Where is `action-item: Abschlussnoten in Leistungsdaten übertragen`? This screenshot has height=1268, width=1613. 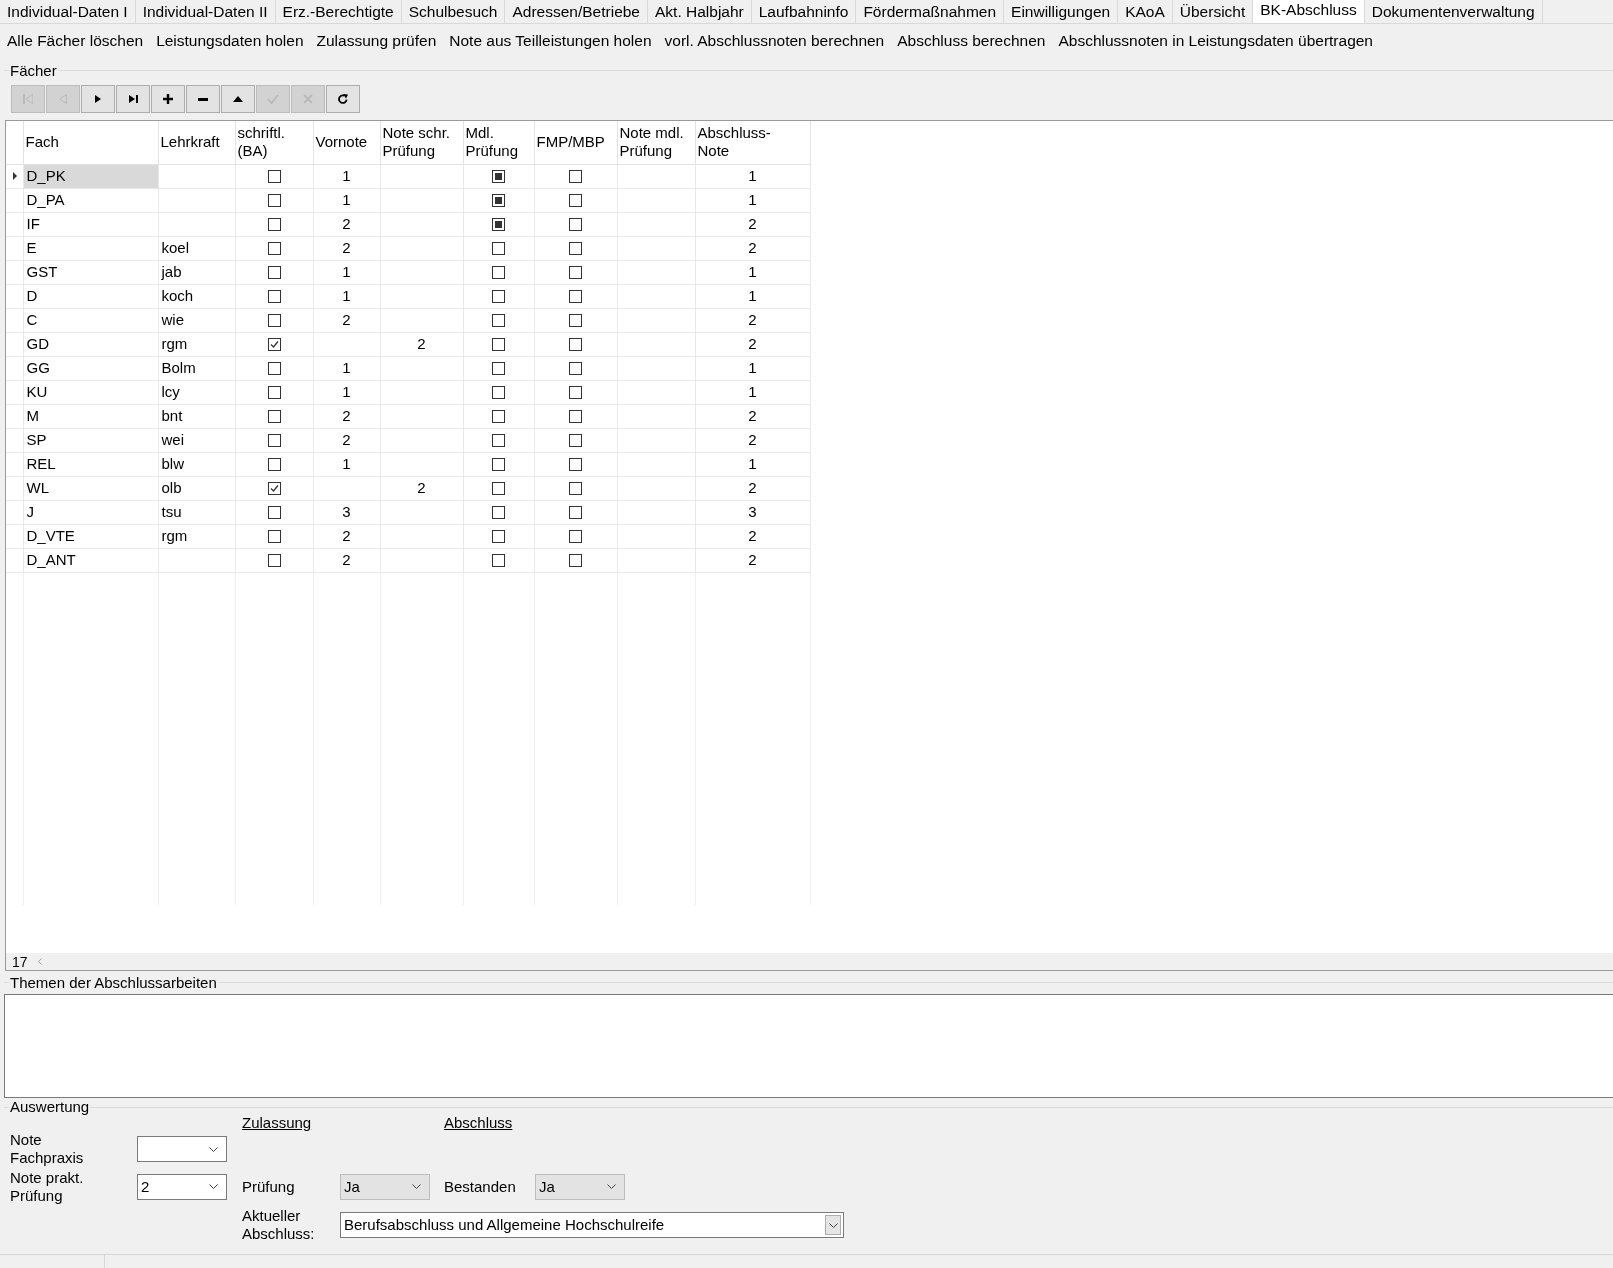
action-item: Abschlussnoten in Leistungsdaten übertragen is located at coordinates (1215, 41).